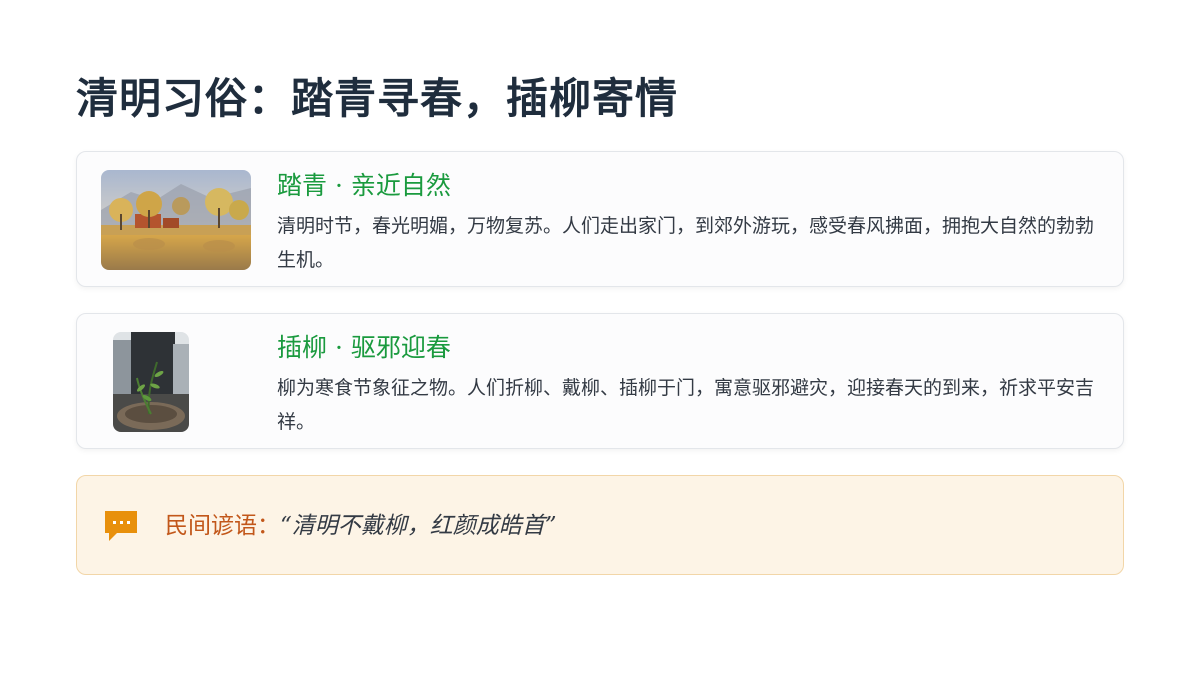 The image size is (1200, 675). I want to click on proverb-line: 民间谚语：“清明不戴柳，红颜成皓首”, so click(361, 526).